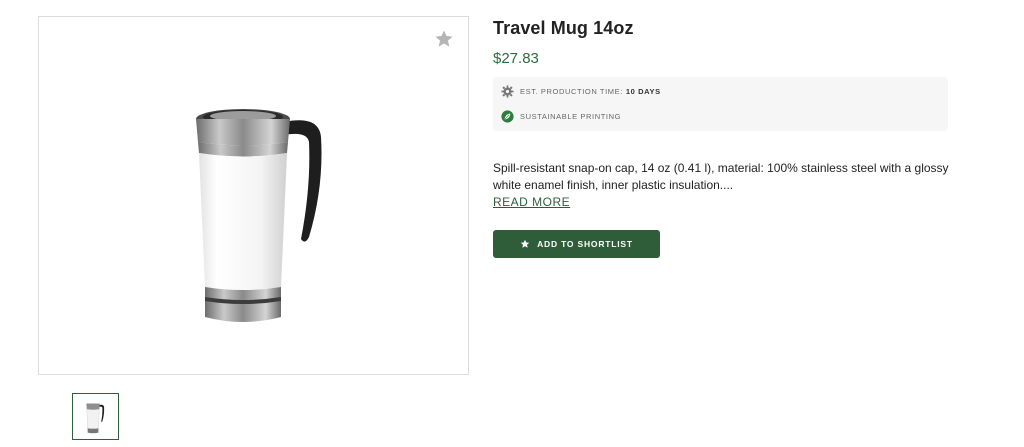 This screenshot has width=1024, height=447. I want to click on star-icon, so click(525, 243).